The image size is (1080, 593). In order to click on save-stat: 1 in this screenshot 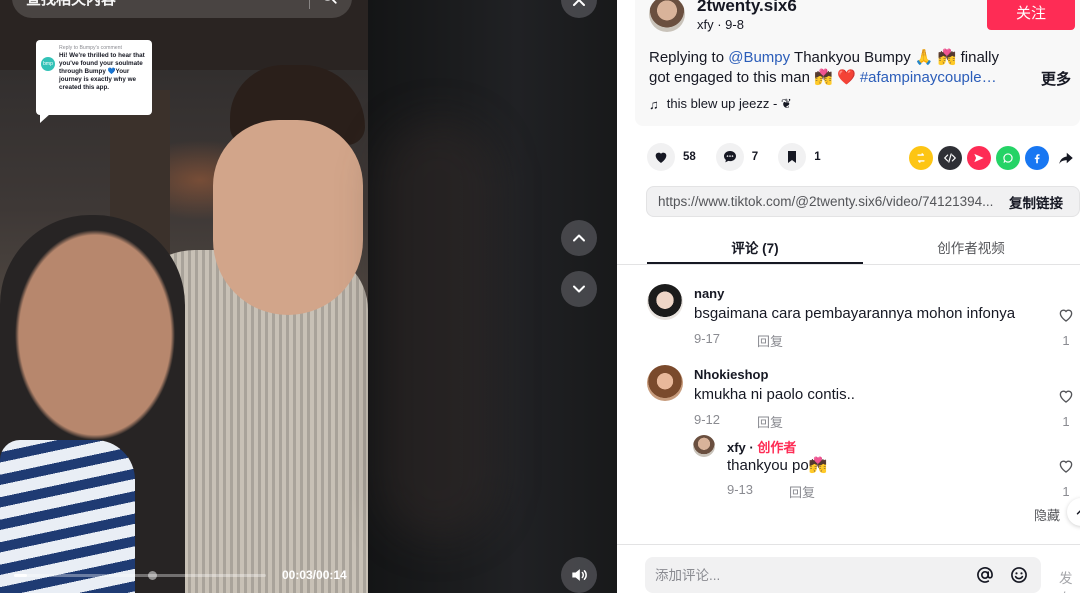, I will do `click(799, 157)`.